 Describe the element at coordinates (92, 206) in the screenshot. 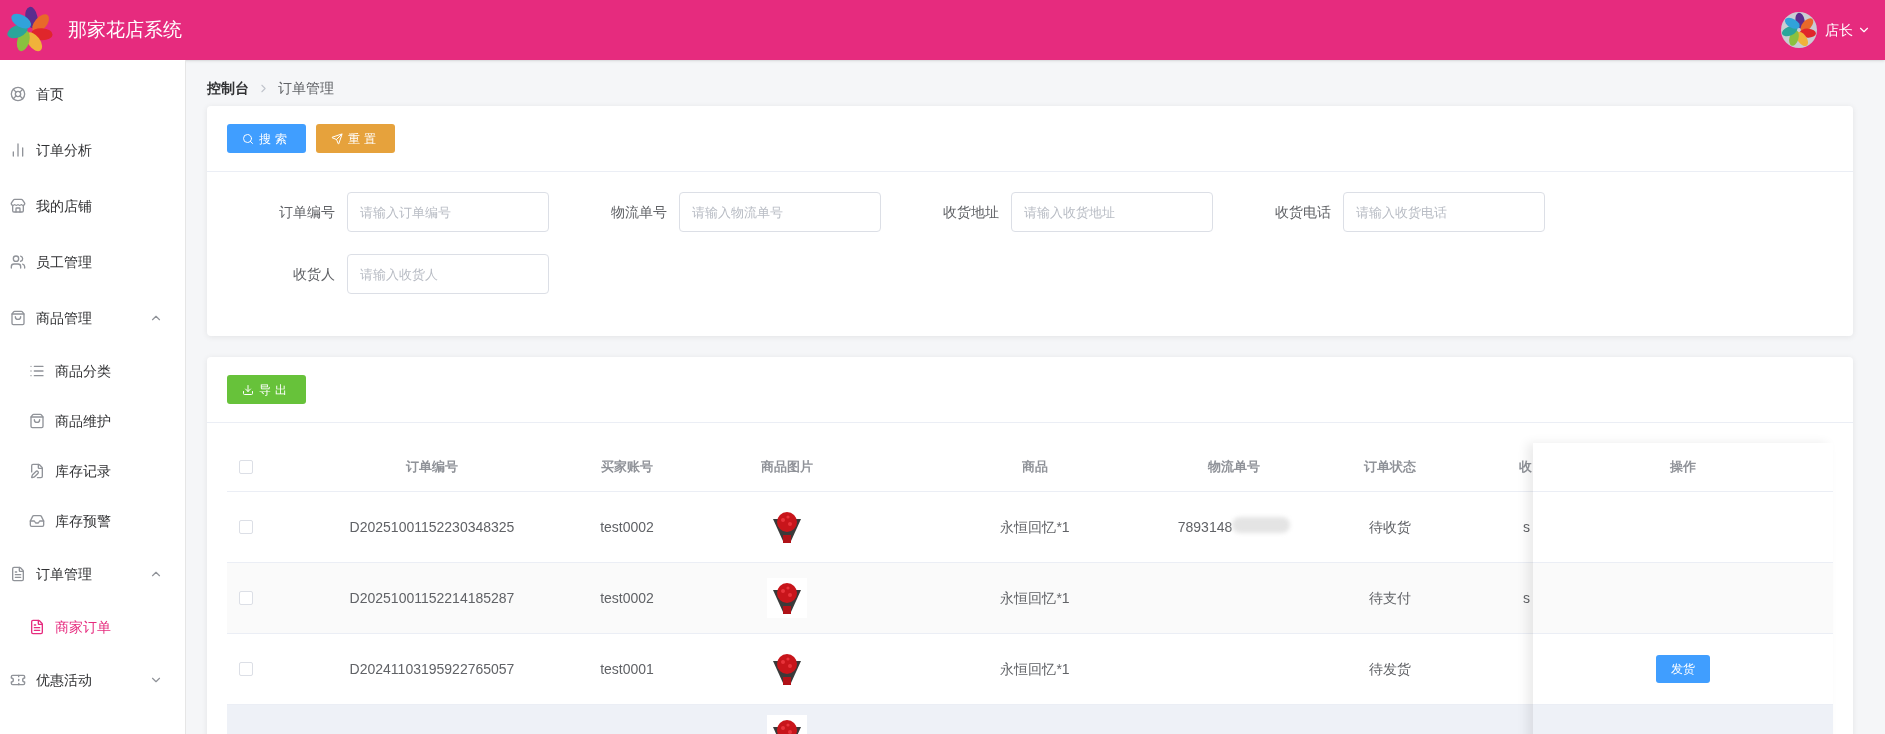

I see `sidebar-item: 我的店铺` at that location.